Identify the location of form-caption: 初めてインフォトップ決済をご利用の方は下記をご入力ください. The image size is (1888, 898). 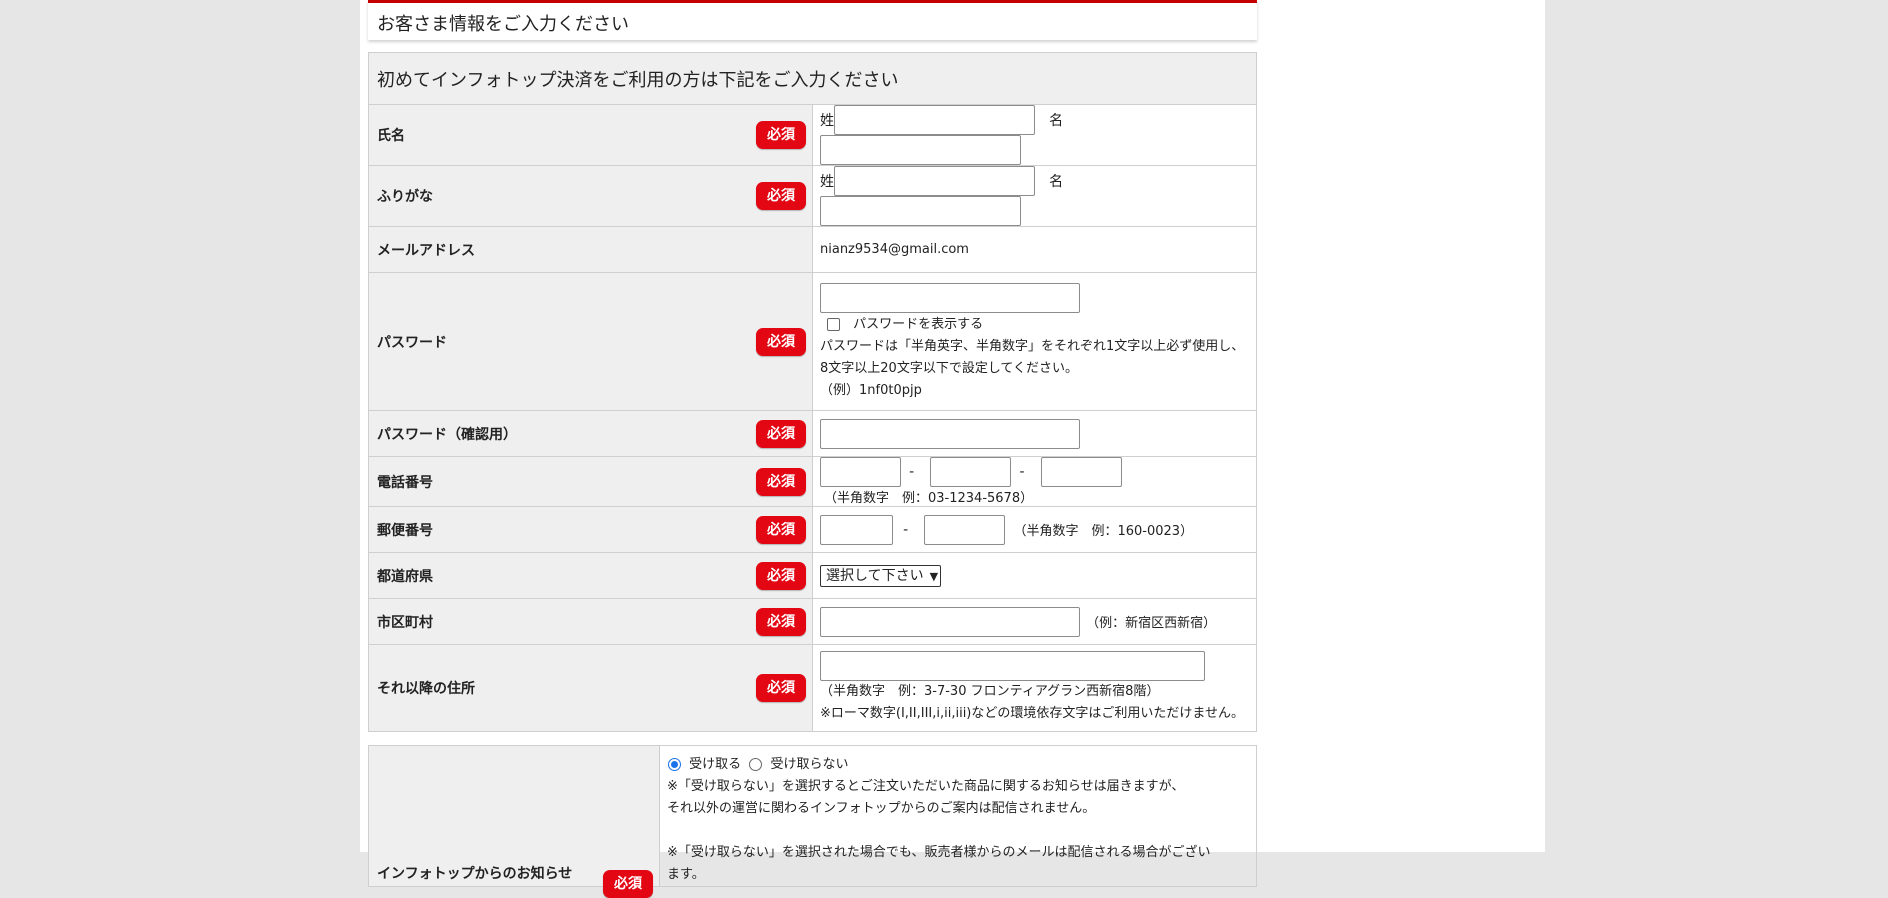
(812, 78).